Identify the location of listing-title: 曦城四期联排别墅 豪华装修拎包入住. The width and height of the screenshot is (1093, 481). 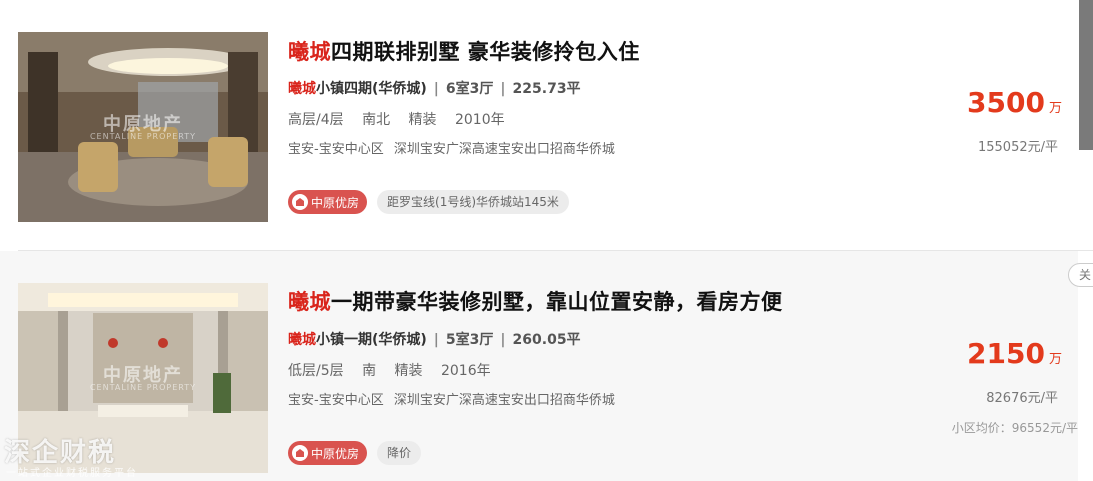
(464, 51).